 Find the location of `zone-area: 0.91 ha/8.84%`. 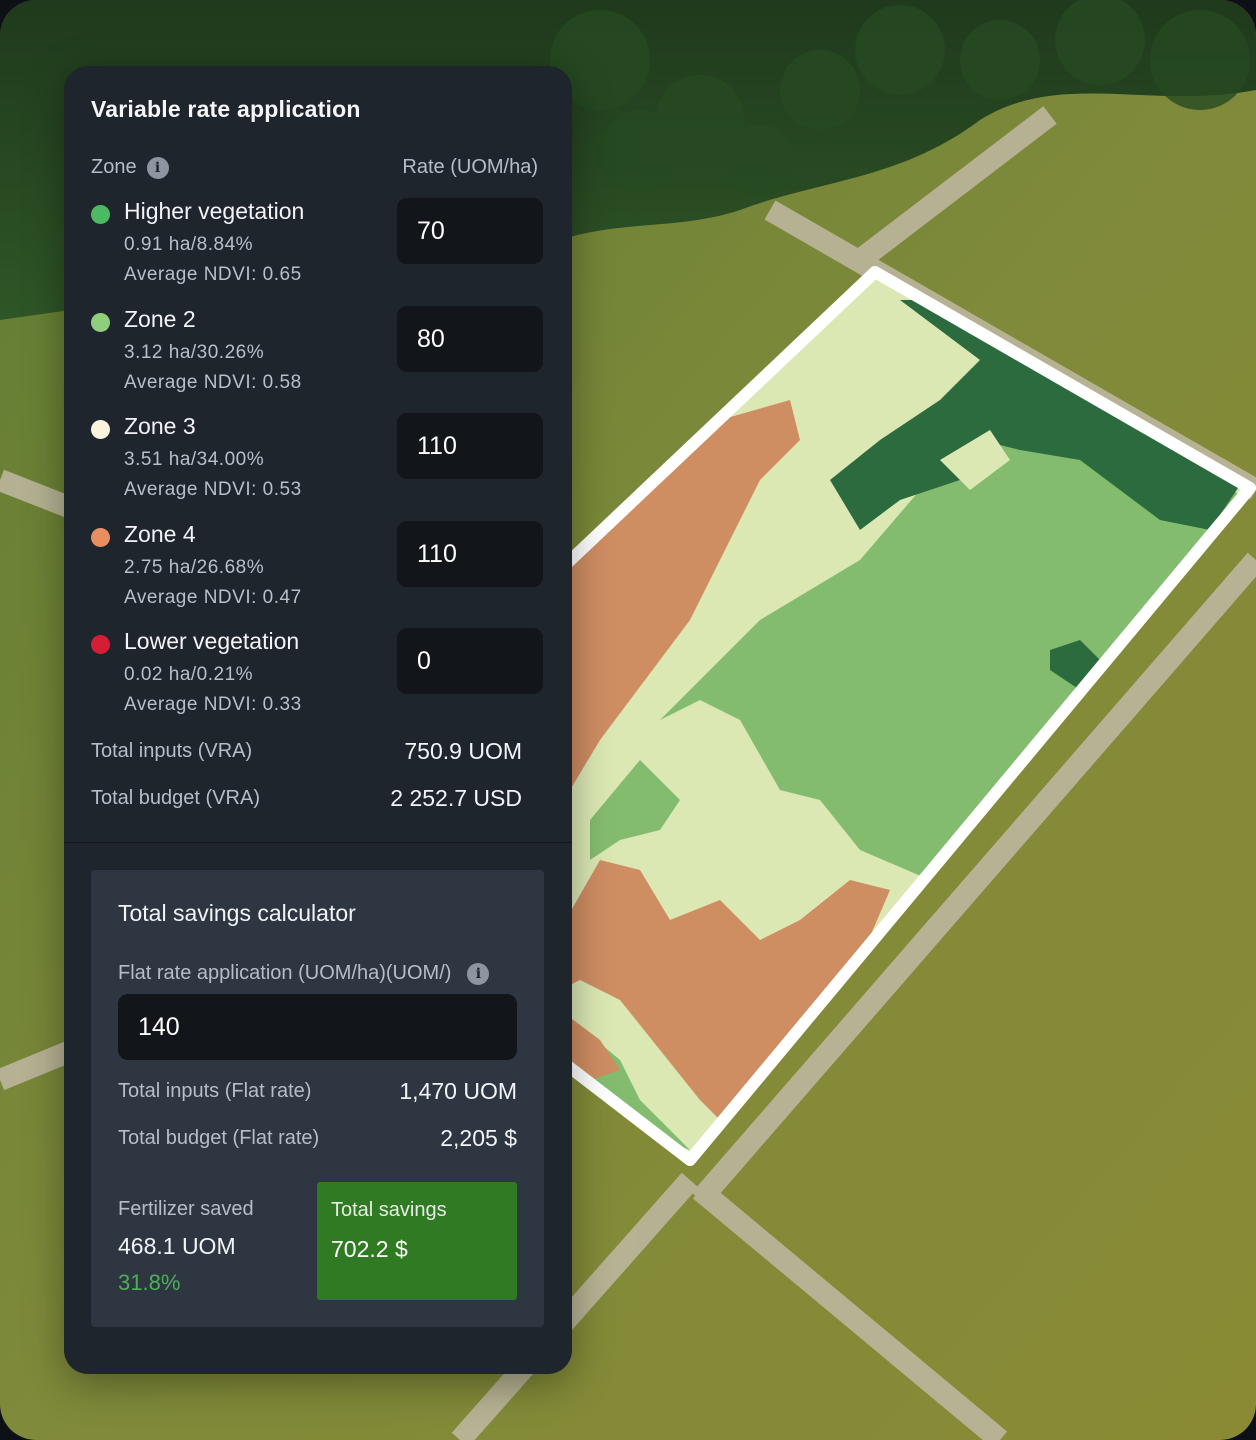

zone-area: 0.91 ha/8.84% is located at coordinates (189, 244).